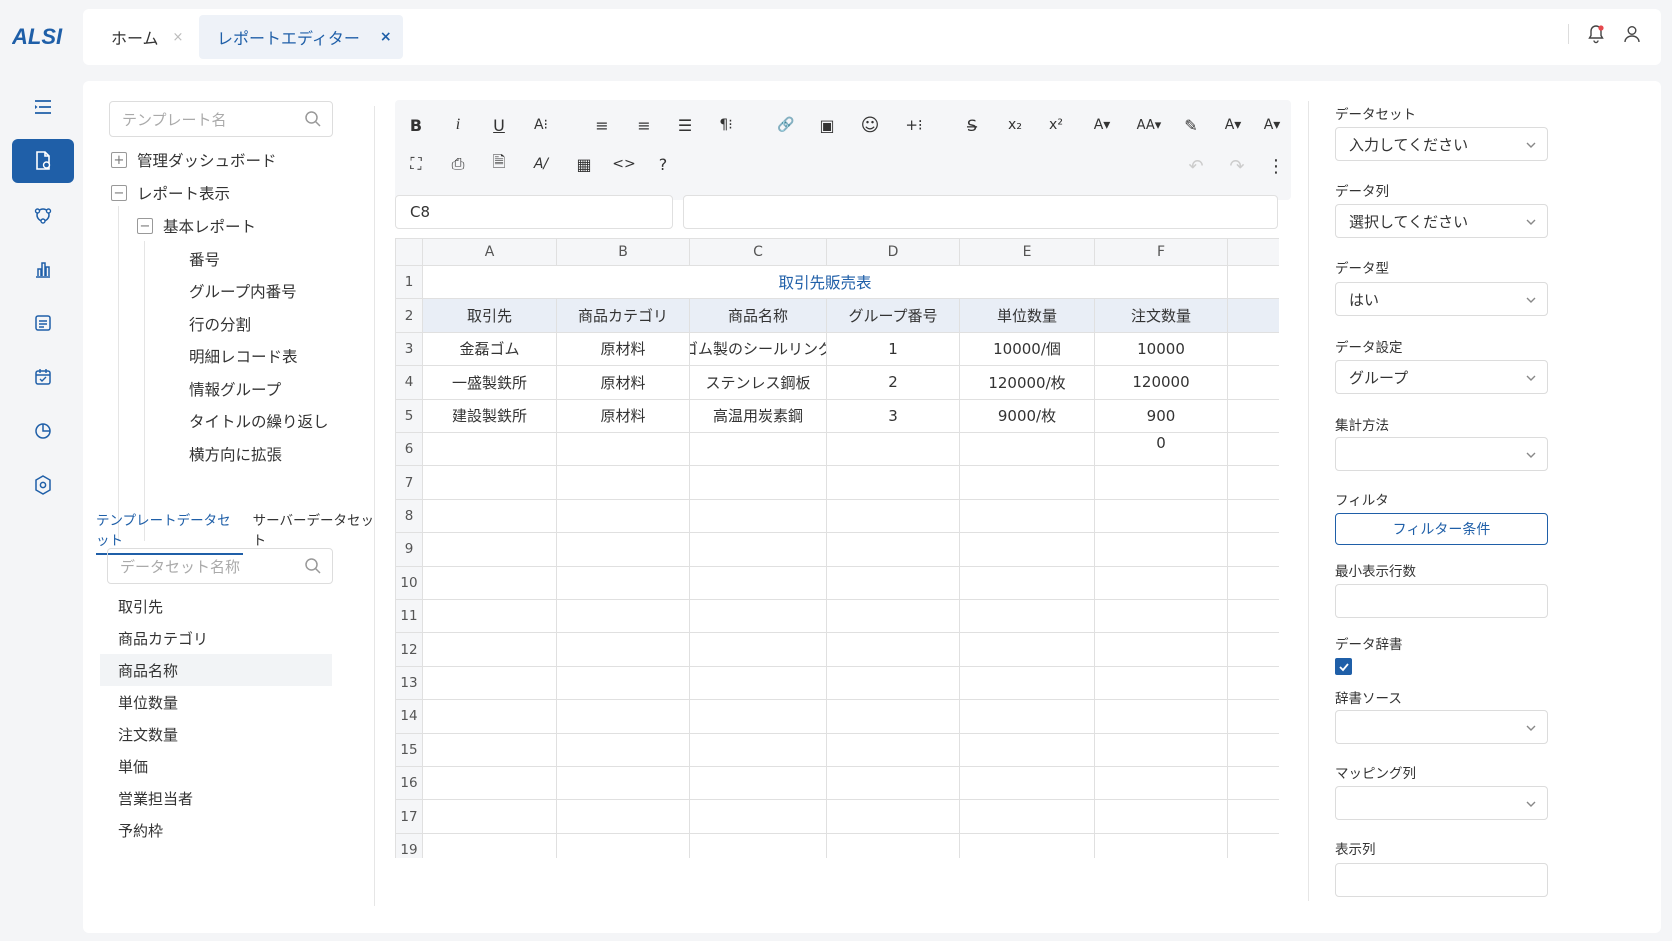 The image size is (1672, 941). Describe the element at coordinates (623, 349) in the screenshot. I see `data-cell: 原材料` at that location.